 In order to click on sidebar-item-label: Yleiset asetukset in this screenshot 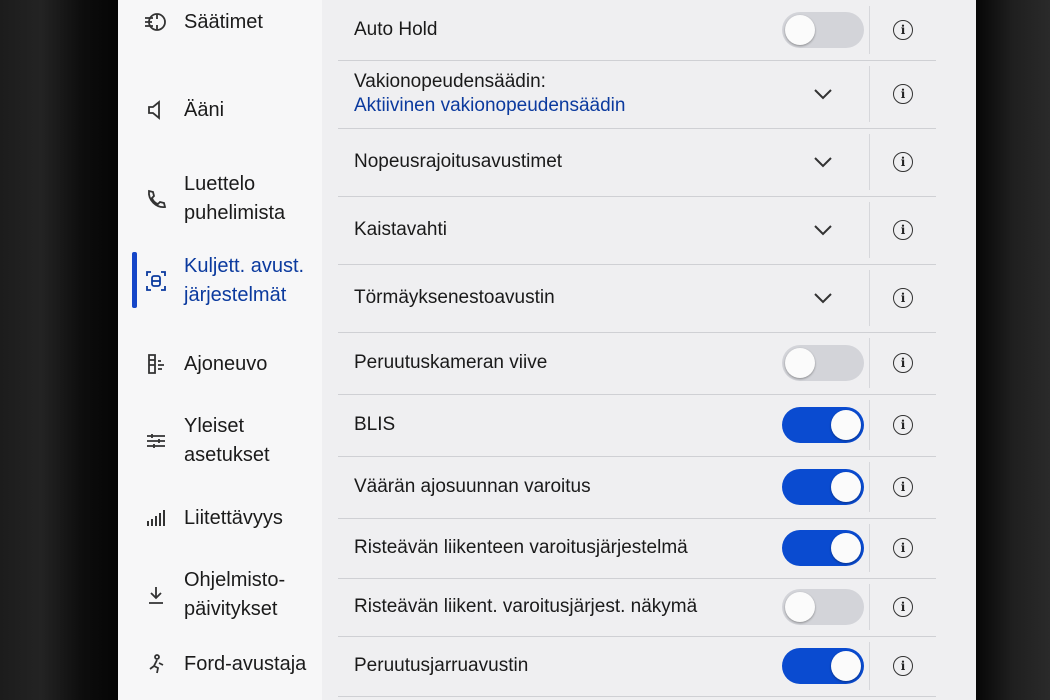, I will do `click(227, 440)`.